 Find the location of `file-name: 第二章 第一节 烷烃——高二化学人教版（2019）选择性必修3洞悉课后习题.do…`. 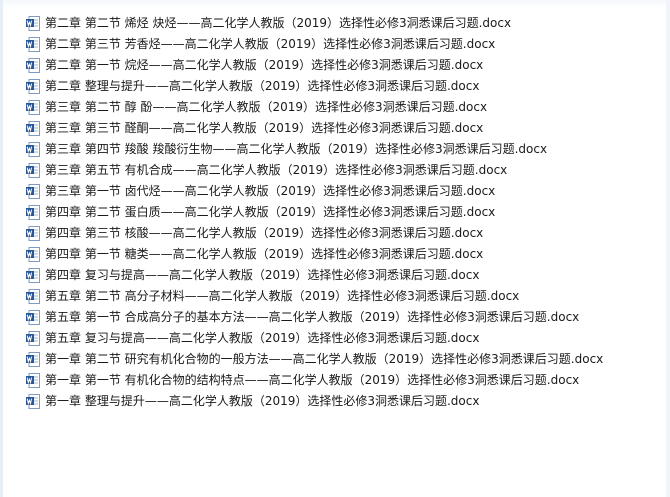

file-name: 第二章 第一节 烷烃——高二化学人教版（2019）选择性必修3洞悉课后习题.do… is located at coordinates (264, 65).